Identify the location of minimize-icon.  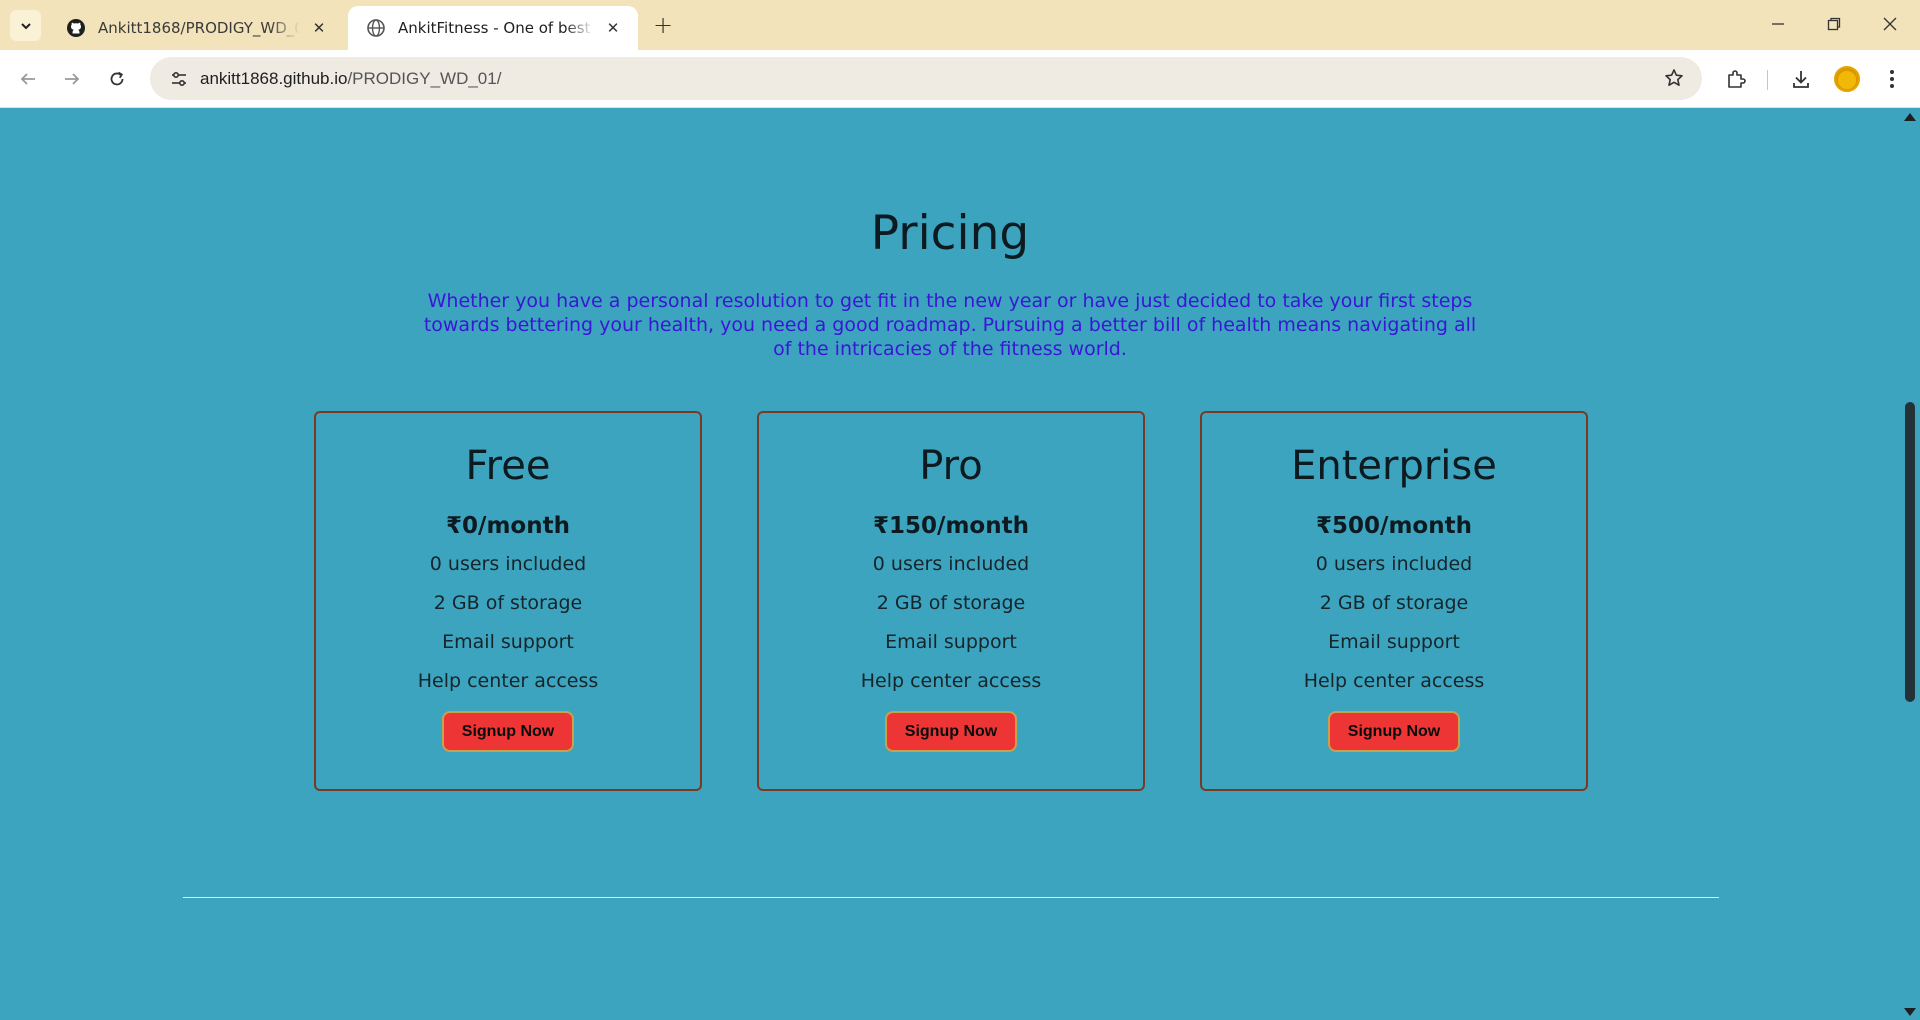
(1778, 24).